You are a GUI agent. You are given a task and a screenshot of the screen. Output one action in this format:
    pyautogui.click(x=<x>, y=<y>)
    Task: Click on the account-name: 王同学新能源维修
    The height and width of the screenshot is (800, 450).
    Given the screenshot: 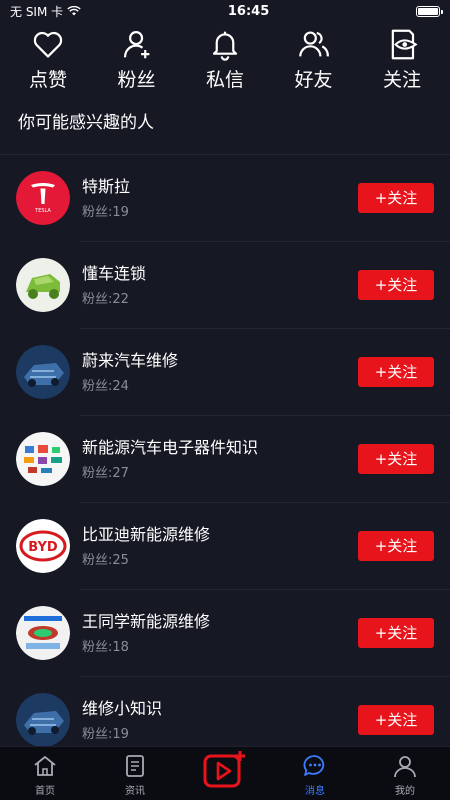 What is the action you would take?
    pyautogui.click(x=146, y=621)
    